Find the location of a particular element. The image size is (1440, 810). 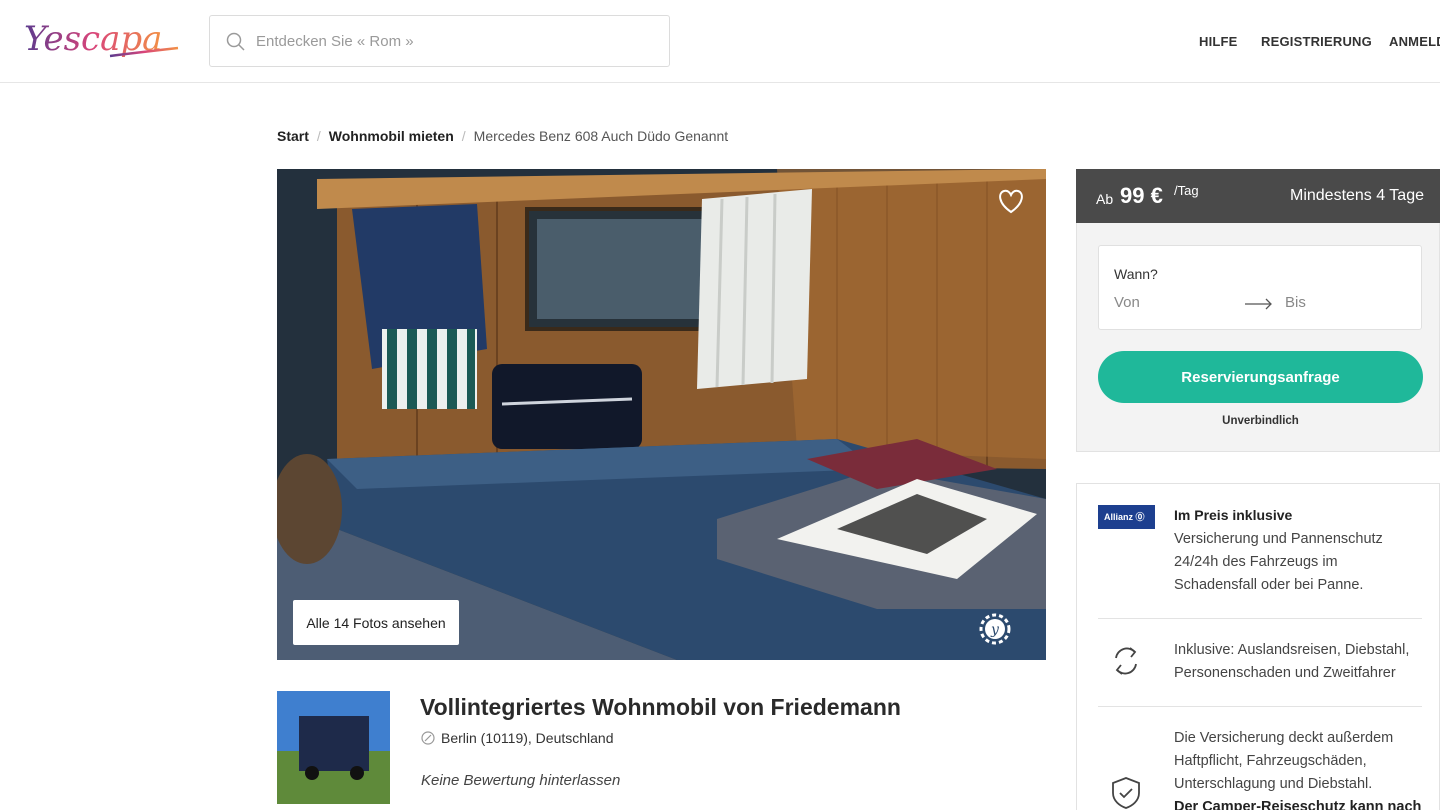

nav-login-link: ANMELD is located at coordinates (1414, 41).